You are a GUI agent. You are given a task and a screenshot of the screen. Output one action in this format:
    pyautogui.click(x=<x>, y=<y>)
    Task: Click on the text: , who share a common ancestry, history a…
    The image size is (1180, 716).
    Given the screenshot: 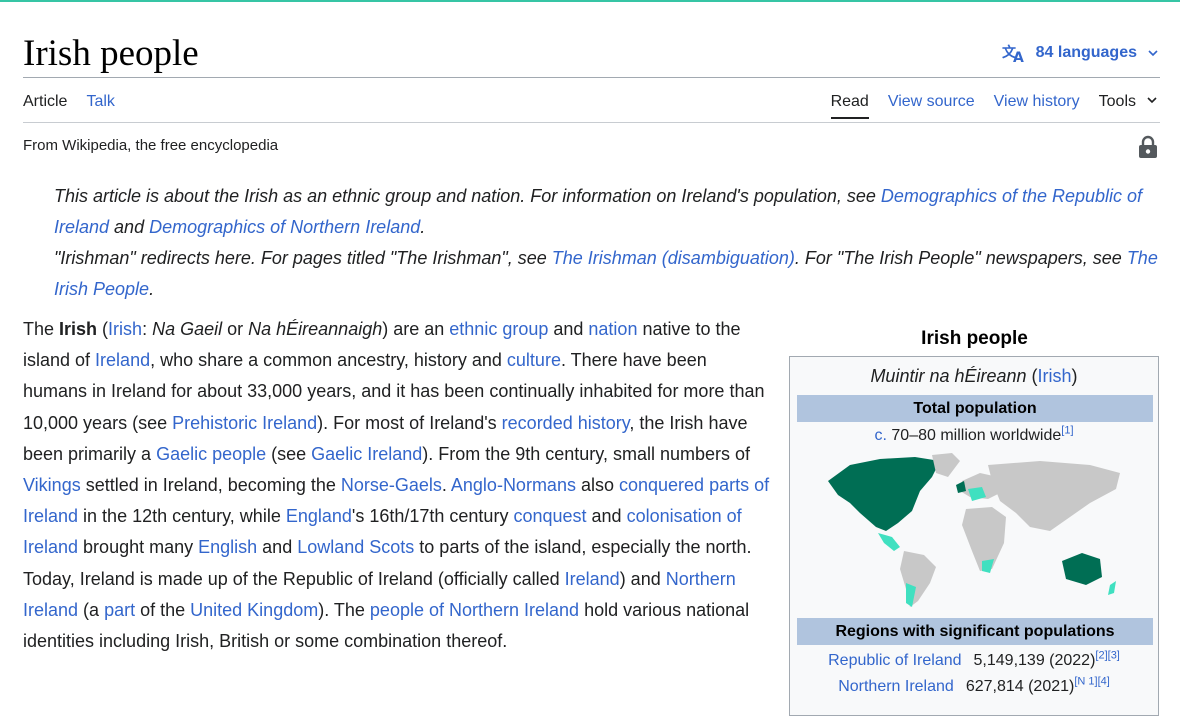 What is the action you would take?
    pyautogui.click(x=328, y=360)
    